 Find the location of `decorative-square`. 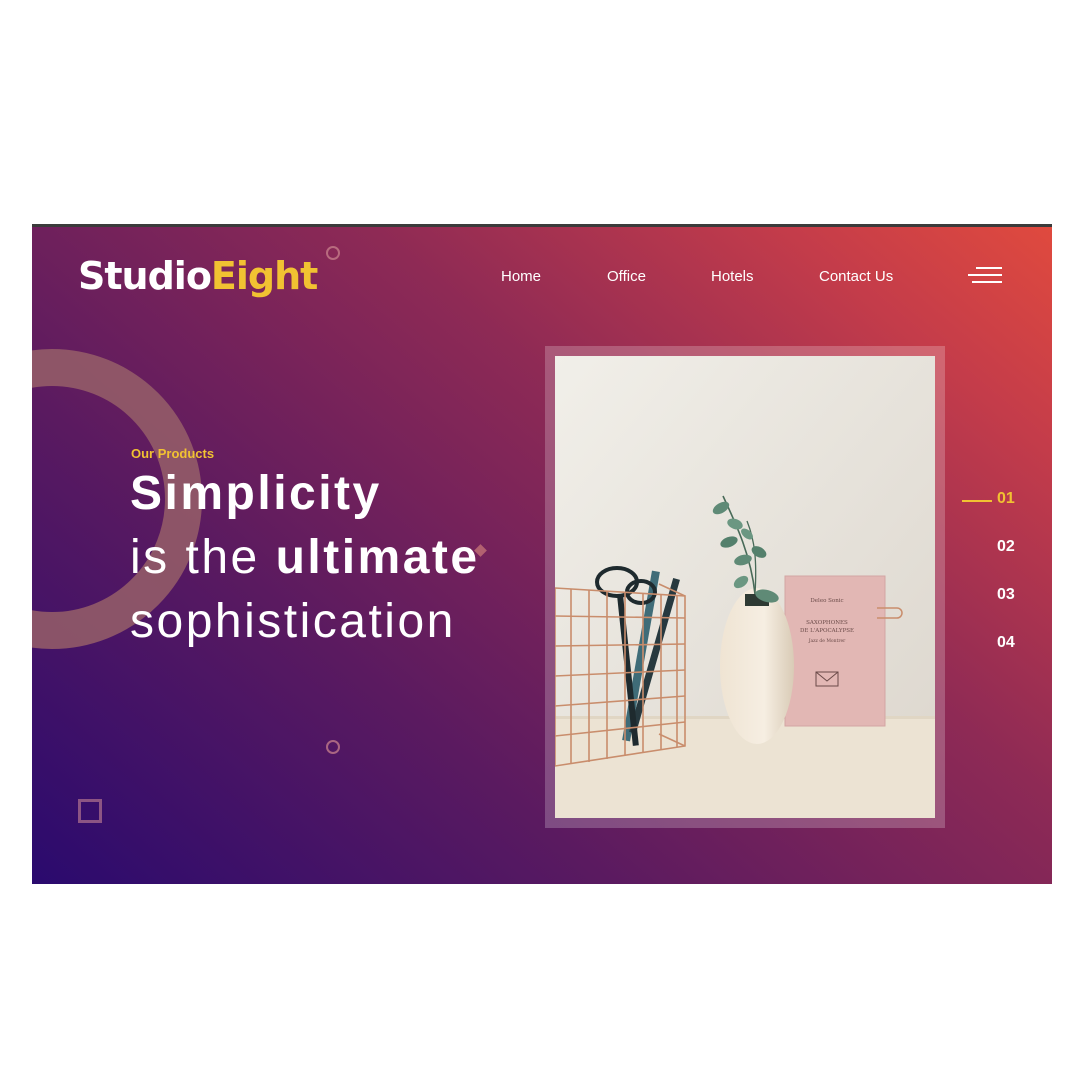

decorative-square is located at coordinates (90, 811).